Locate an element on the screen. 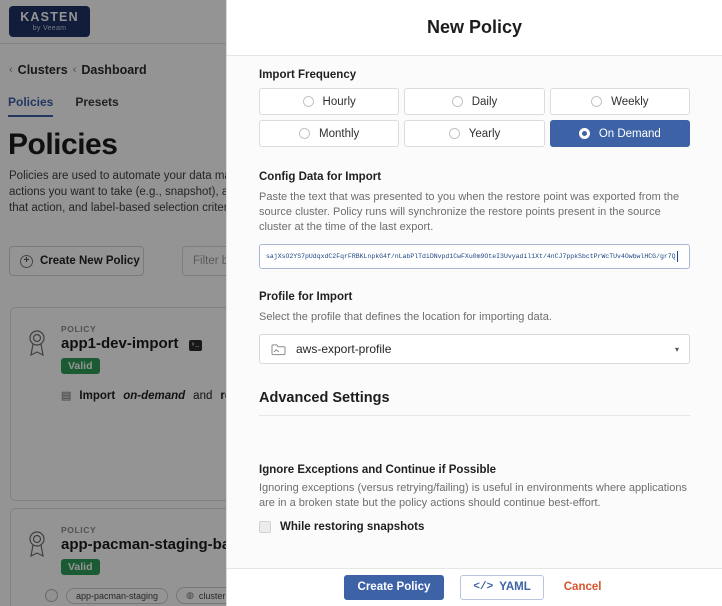  code-icon: </> is located at coordinates (483, 587).